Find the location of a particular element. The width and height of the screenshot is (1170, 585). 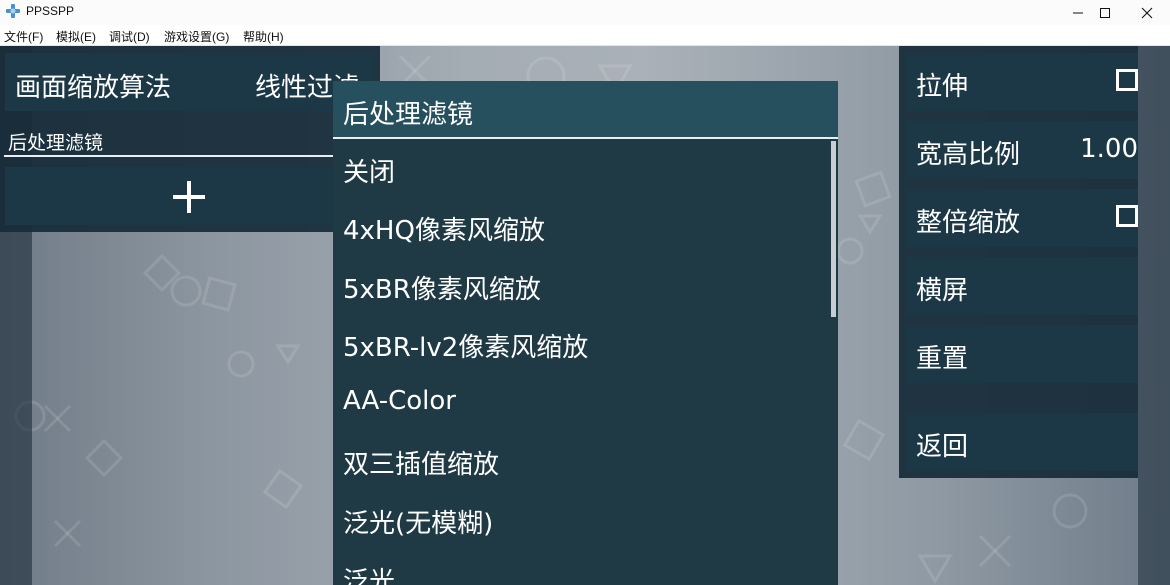

filter-option-5xbr-lv2: 5xBR-lv2像素风缩放 is located at coordinates (581, 343).